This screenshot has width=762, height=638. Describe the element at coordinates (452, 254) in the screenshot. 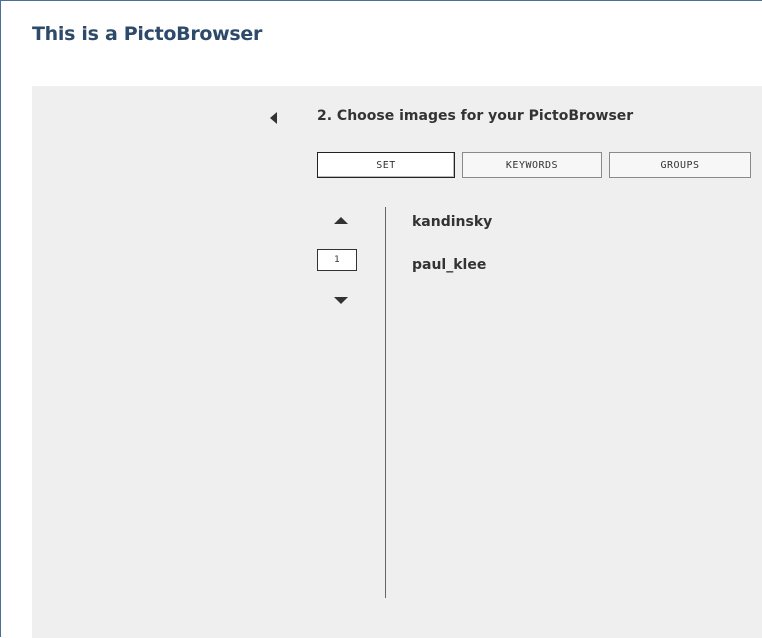

I see `set-list: kandinsky paul_klee` at that location.